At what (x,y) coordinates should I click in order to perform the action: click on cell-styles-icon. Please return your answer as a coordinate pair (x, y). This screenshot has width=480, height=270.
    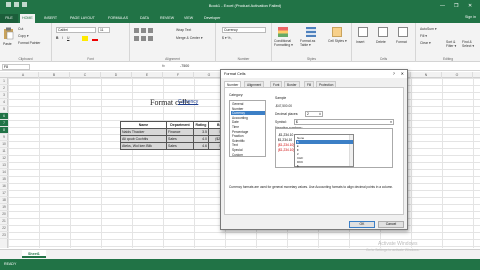
    Looking at the image, I should click on (337, 32).